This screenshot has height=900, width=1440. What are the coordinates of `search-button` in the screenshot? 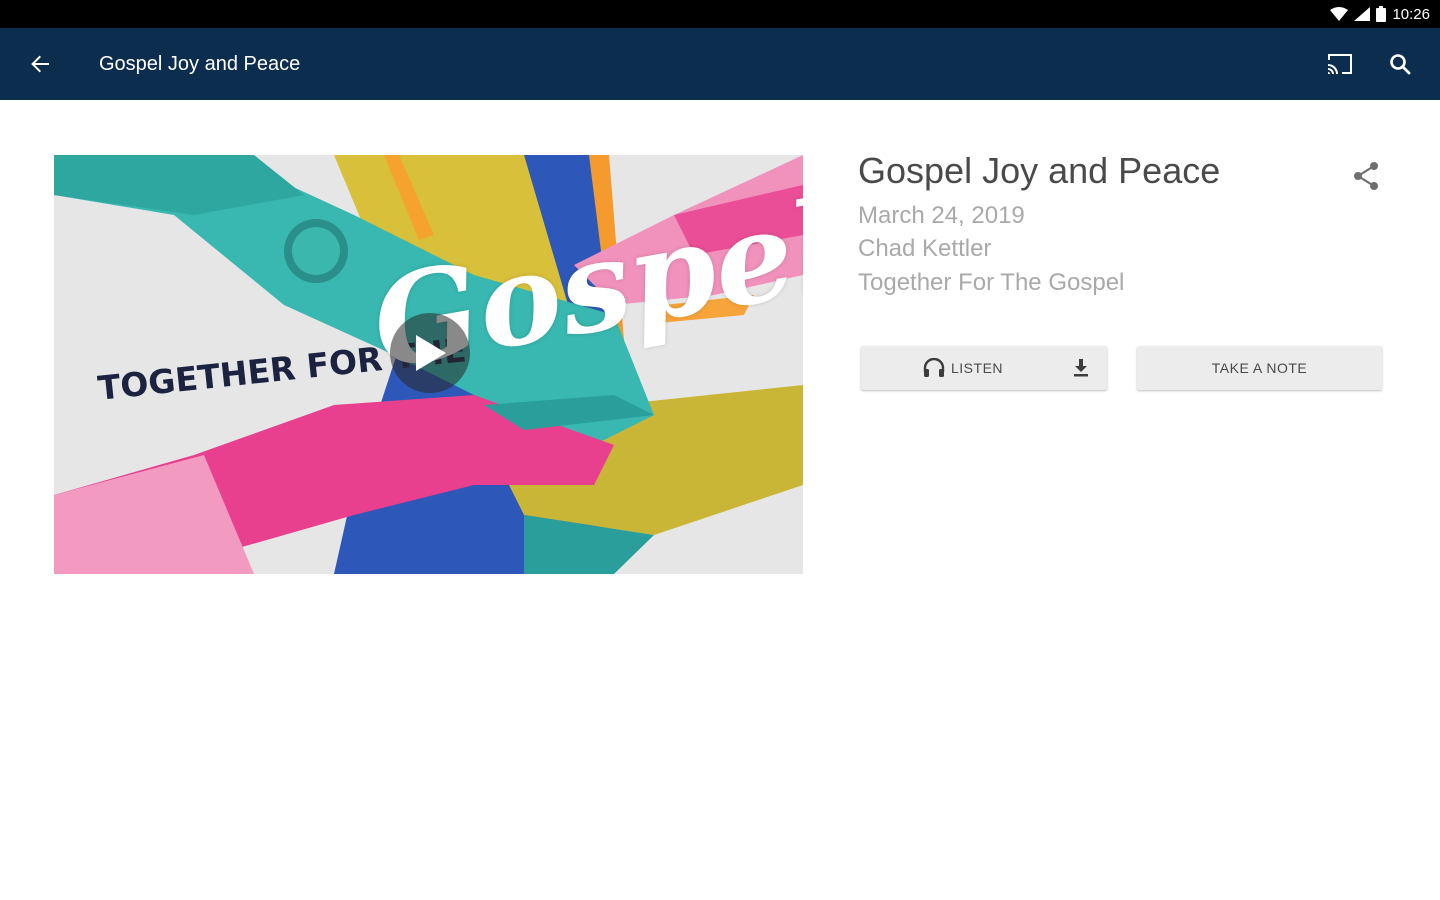 It's located at (1400, 64).